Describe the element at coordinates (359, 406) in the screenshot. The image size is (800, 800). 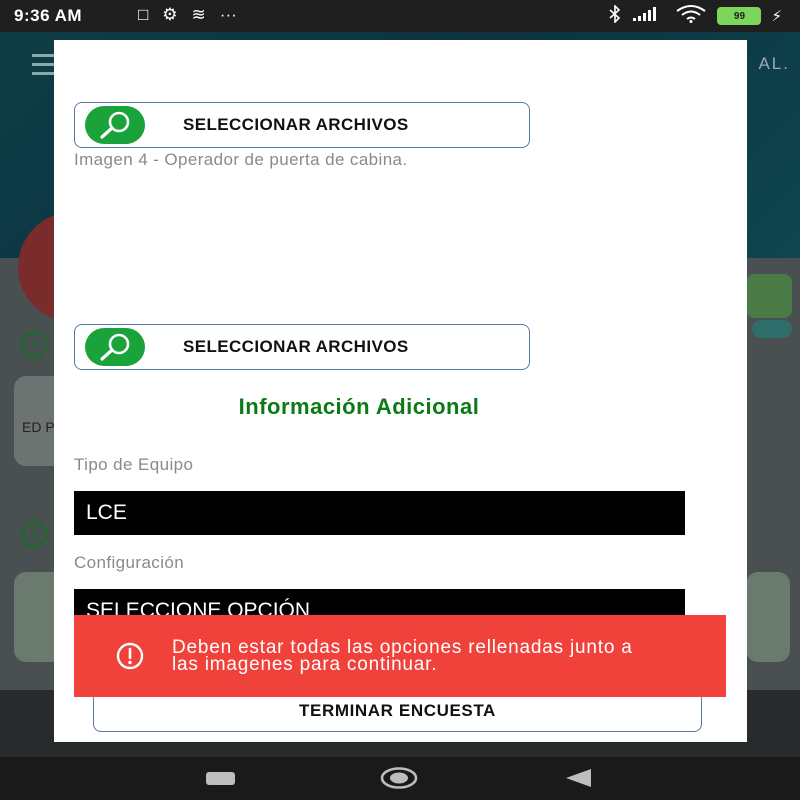
I see `section-title: Información Adicional` at that location.